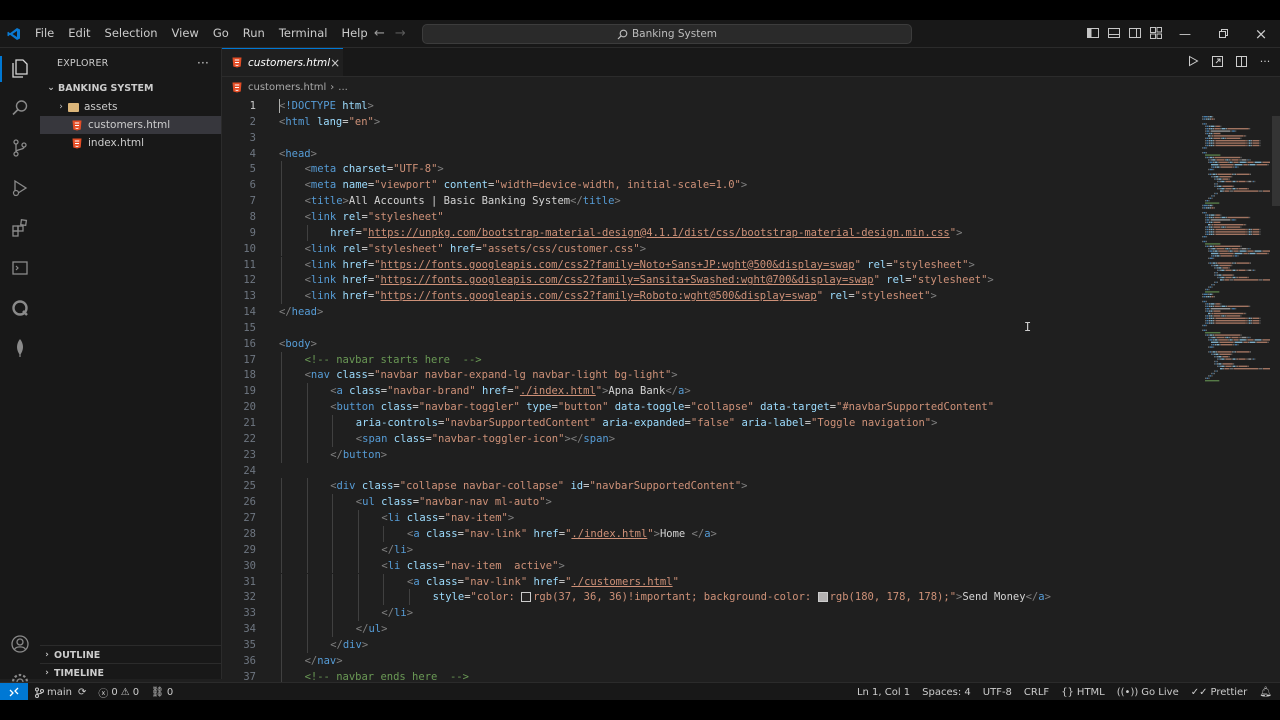  What do you see at coordinates (118, 692) in the screenshot?
I see `problems-indicator: ⓧ 0 ⚠ 0` at bounding box center [118, 692].